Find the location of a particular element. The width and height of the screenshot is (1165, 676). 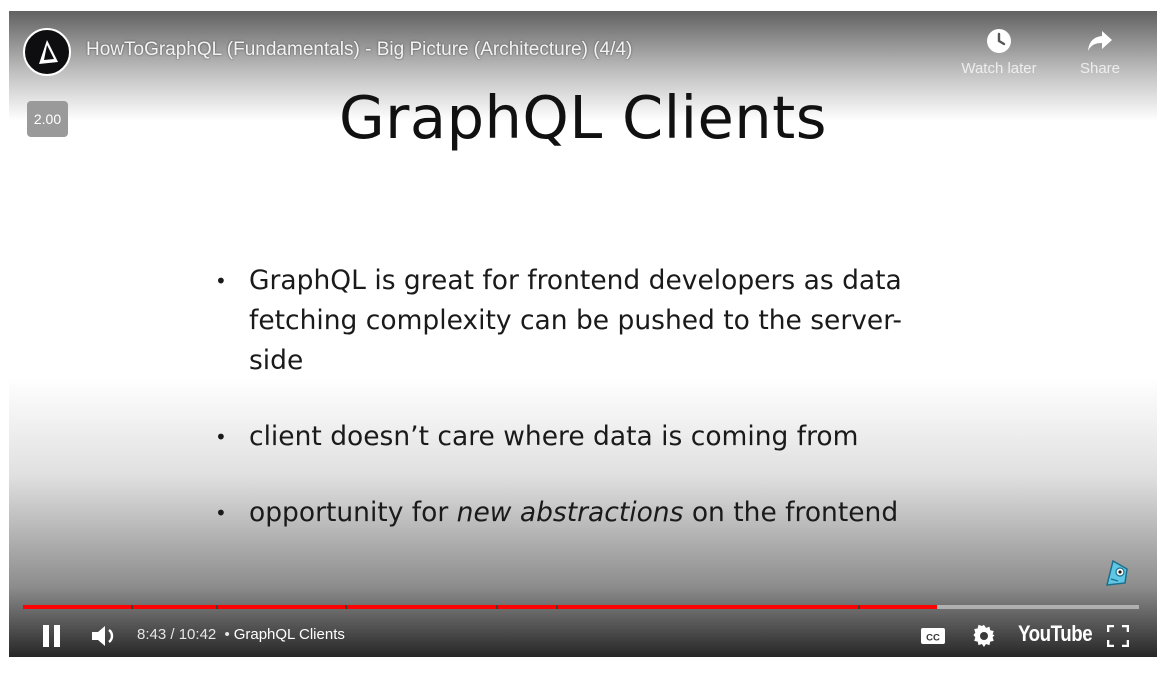

prisma-logo-icon is located at coordinates (48, 52).